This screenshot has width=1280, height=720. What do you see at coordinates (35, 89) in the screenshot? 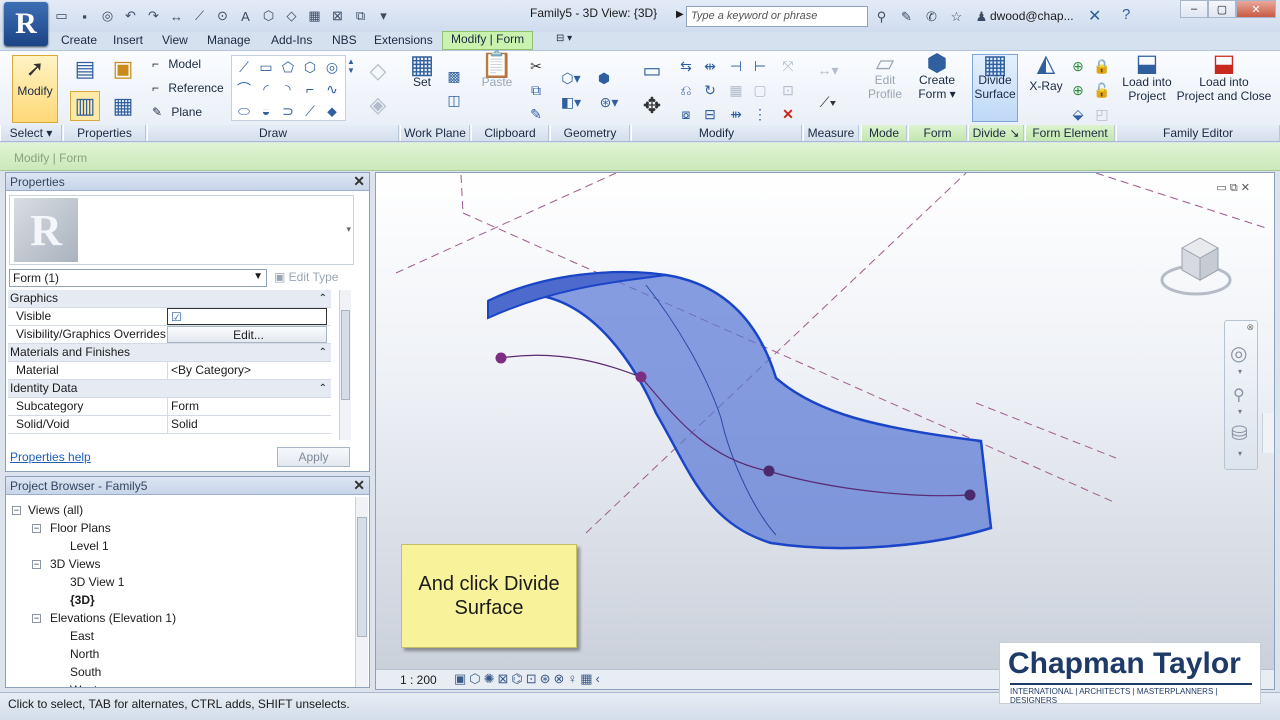
I see `modify-button: ➚ Modify` at bounding box center [35, 89].